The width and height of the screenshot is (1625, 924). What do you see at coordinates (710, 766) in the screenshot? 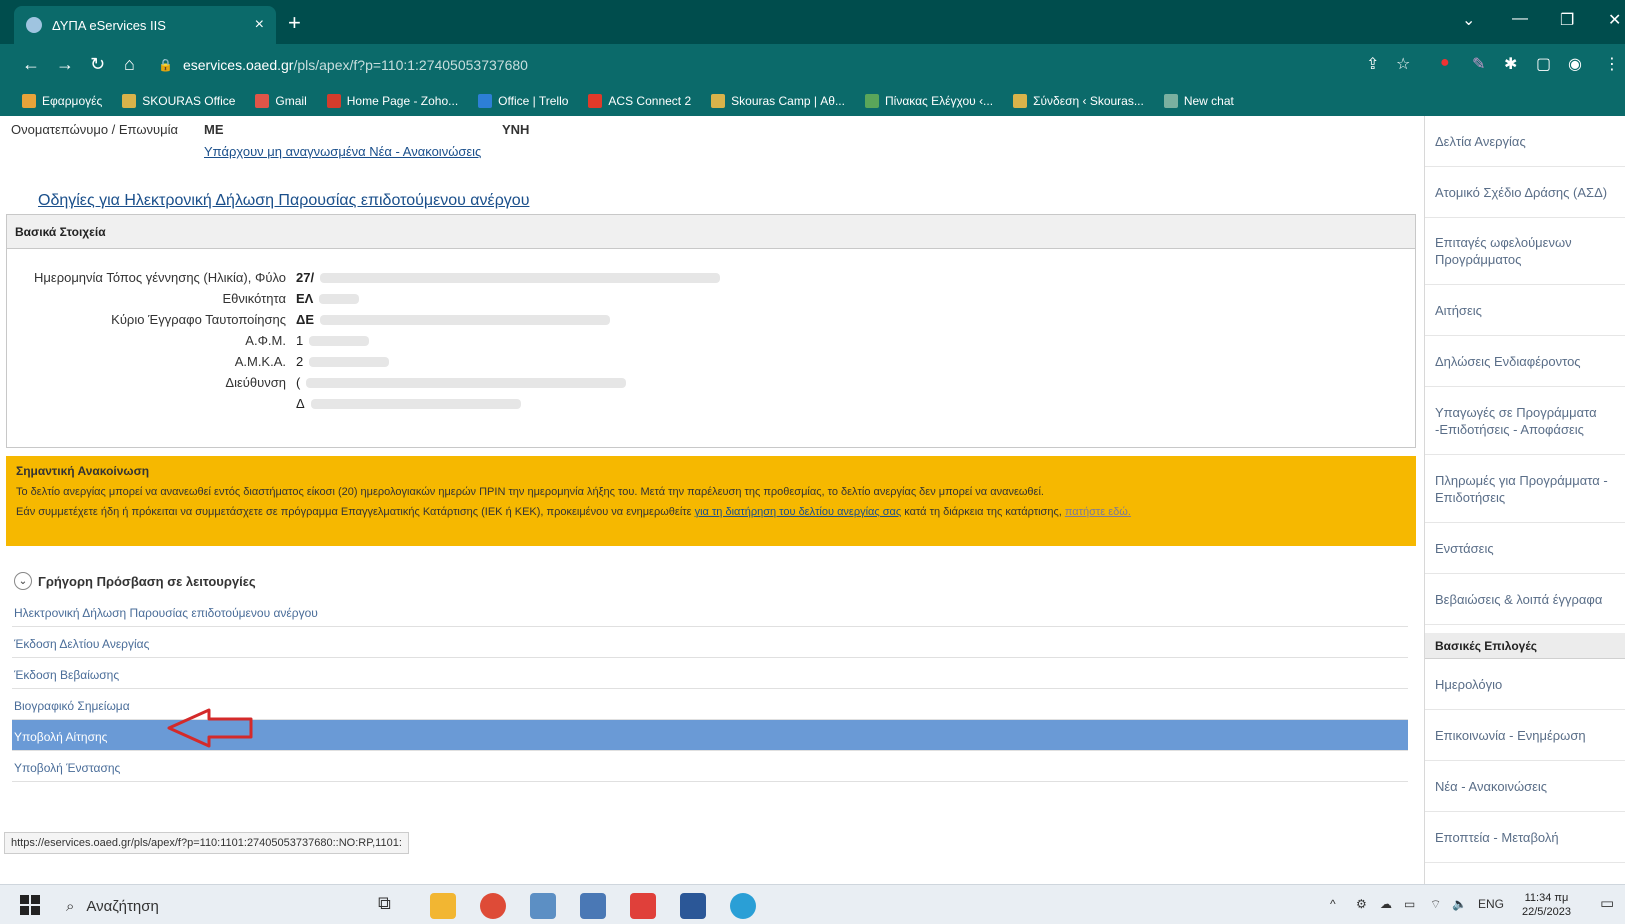
I see `quick-access-item: Υποβολή Ένστασης` at bounding box center [710, 766].